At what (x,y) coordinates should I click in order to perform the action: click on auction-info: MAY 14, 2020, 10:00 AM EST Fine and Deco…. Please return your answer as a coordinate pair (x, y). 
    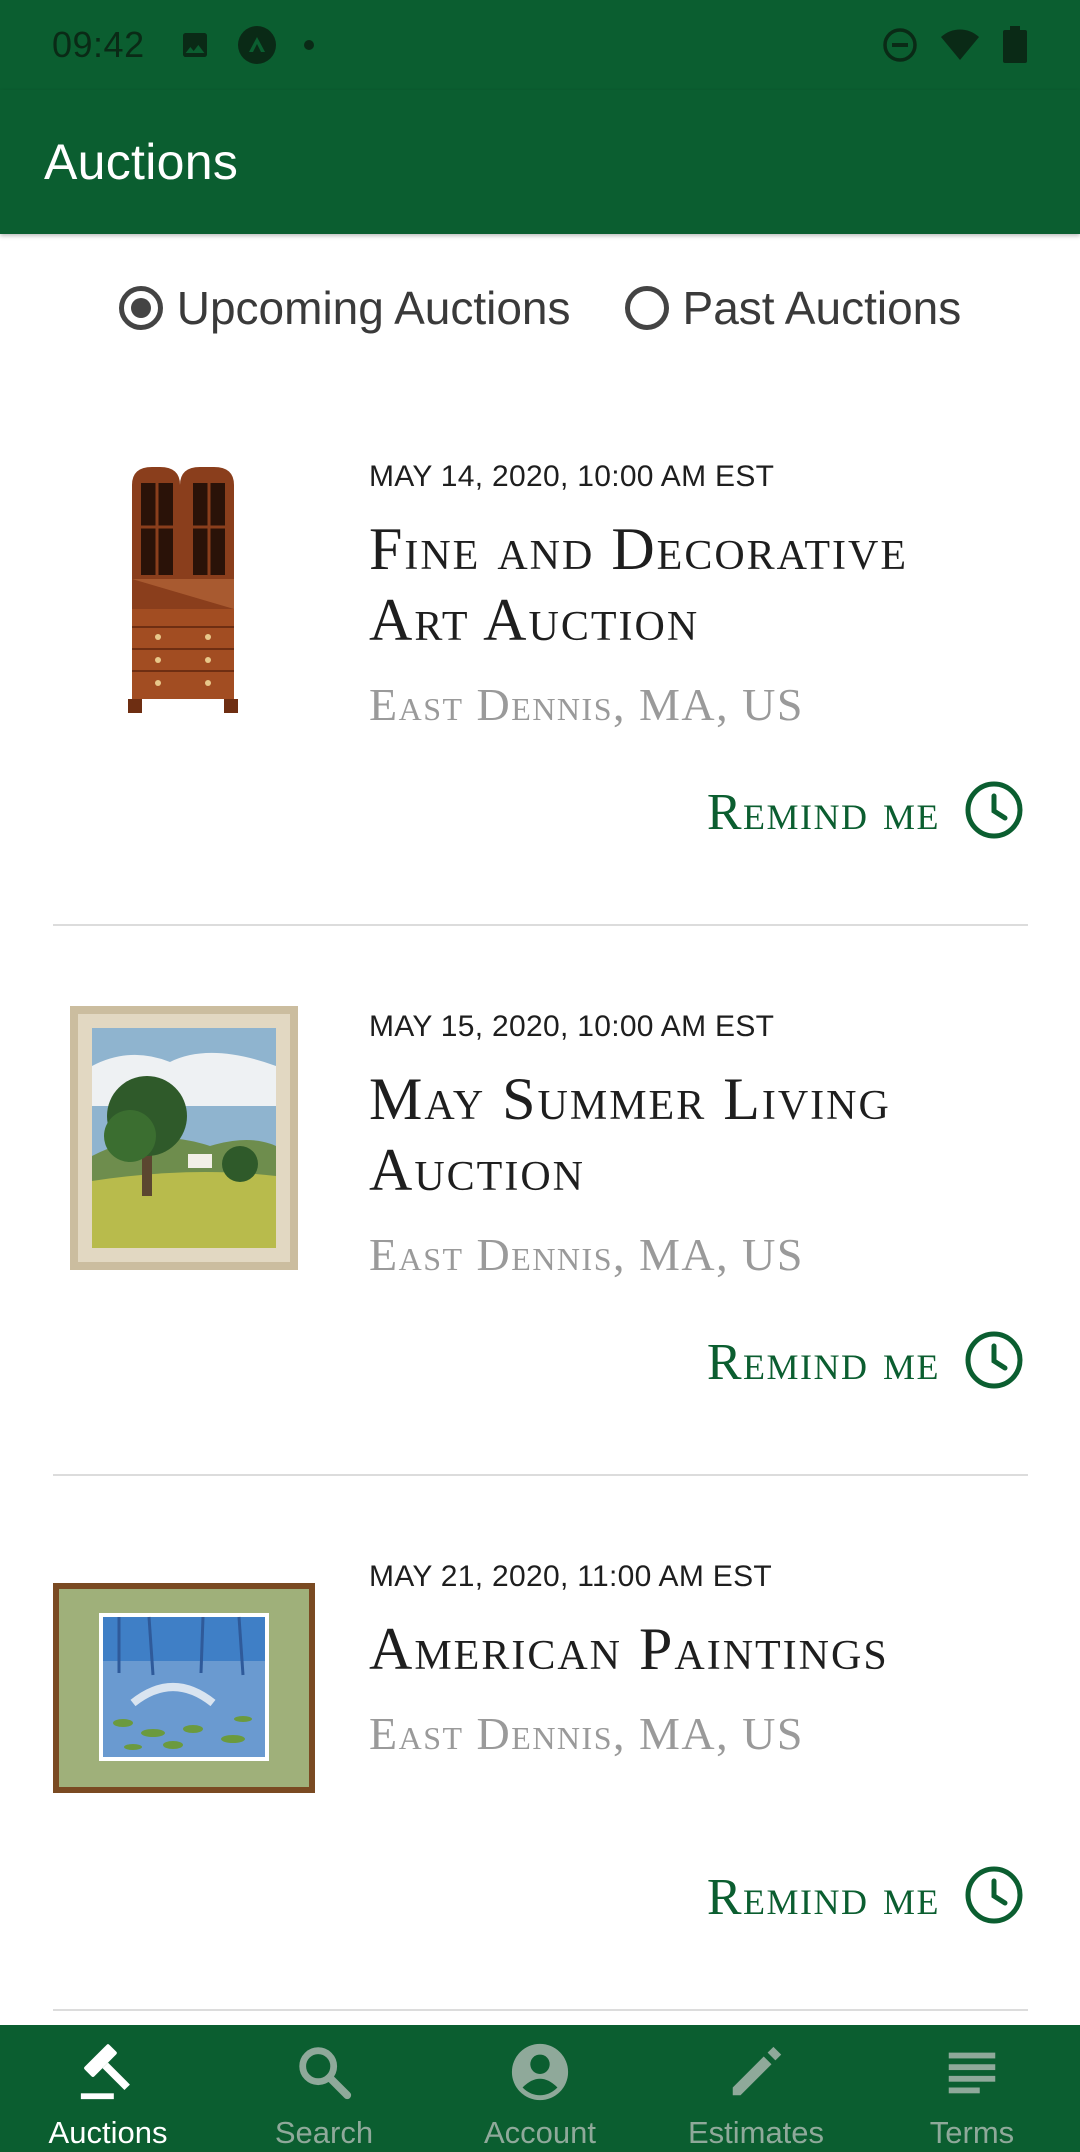
    Looking at the image, I should click on (638, 595).